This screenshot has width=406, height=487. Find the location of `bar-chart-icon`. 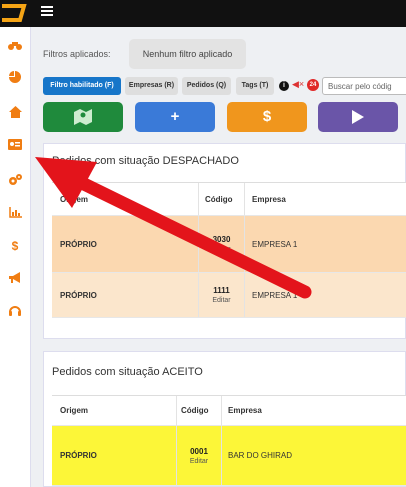

bar-chart-icon is located at coordinates (15, 214).